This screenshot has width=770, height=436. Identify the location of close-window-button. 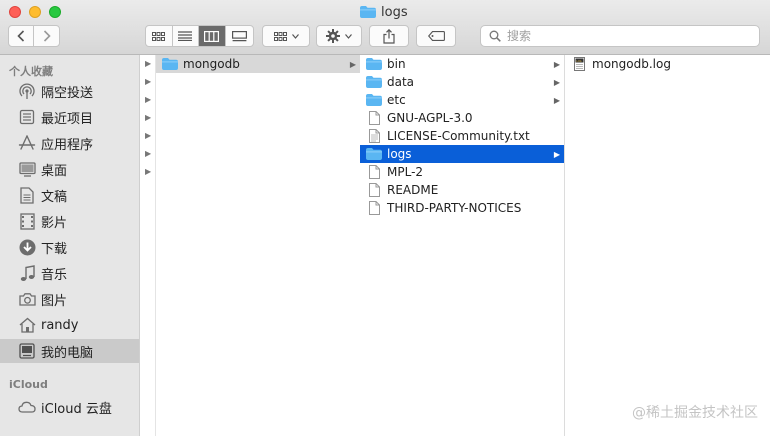
(15, 12).